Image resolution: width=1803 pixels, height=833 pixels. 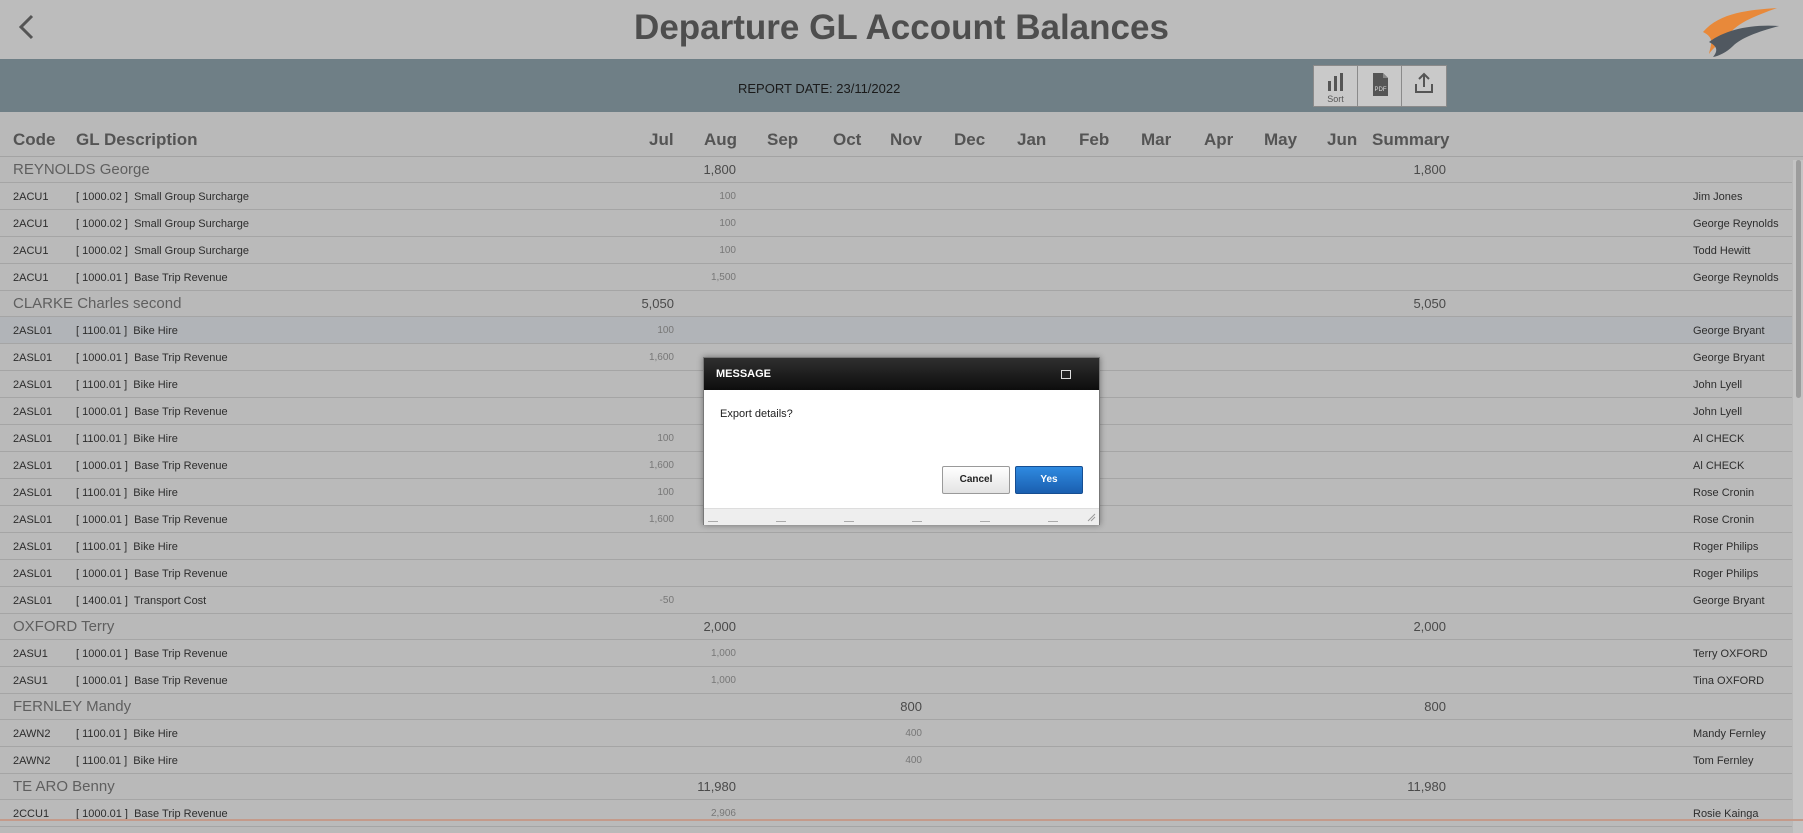 What do you see at coordinates (1091, 517) in the screenshot?
I see `resize-grip-icon` at bounding box center [1091, 517].